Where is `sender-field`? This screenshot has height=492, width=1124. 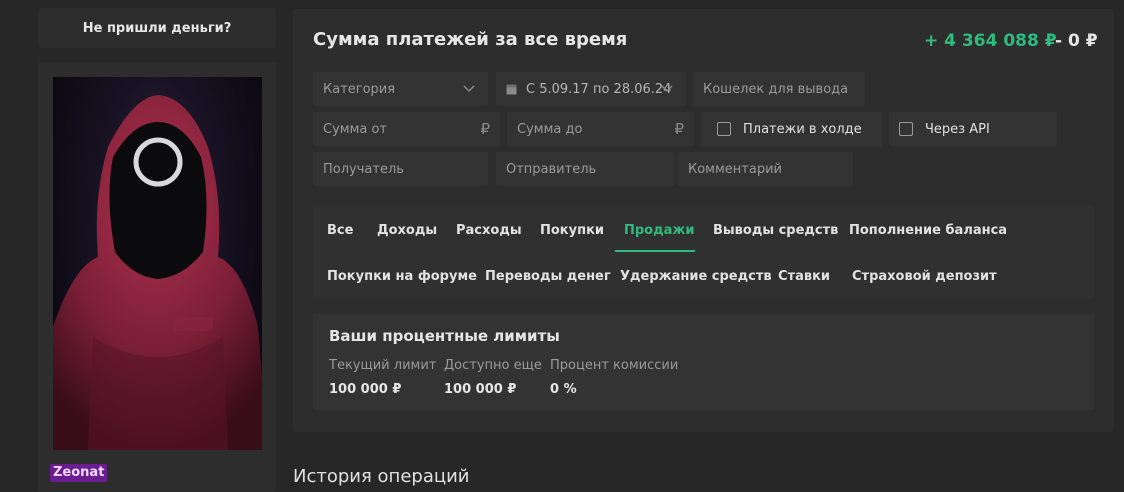 sender-field is located at coordinates (590, 169).